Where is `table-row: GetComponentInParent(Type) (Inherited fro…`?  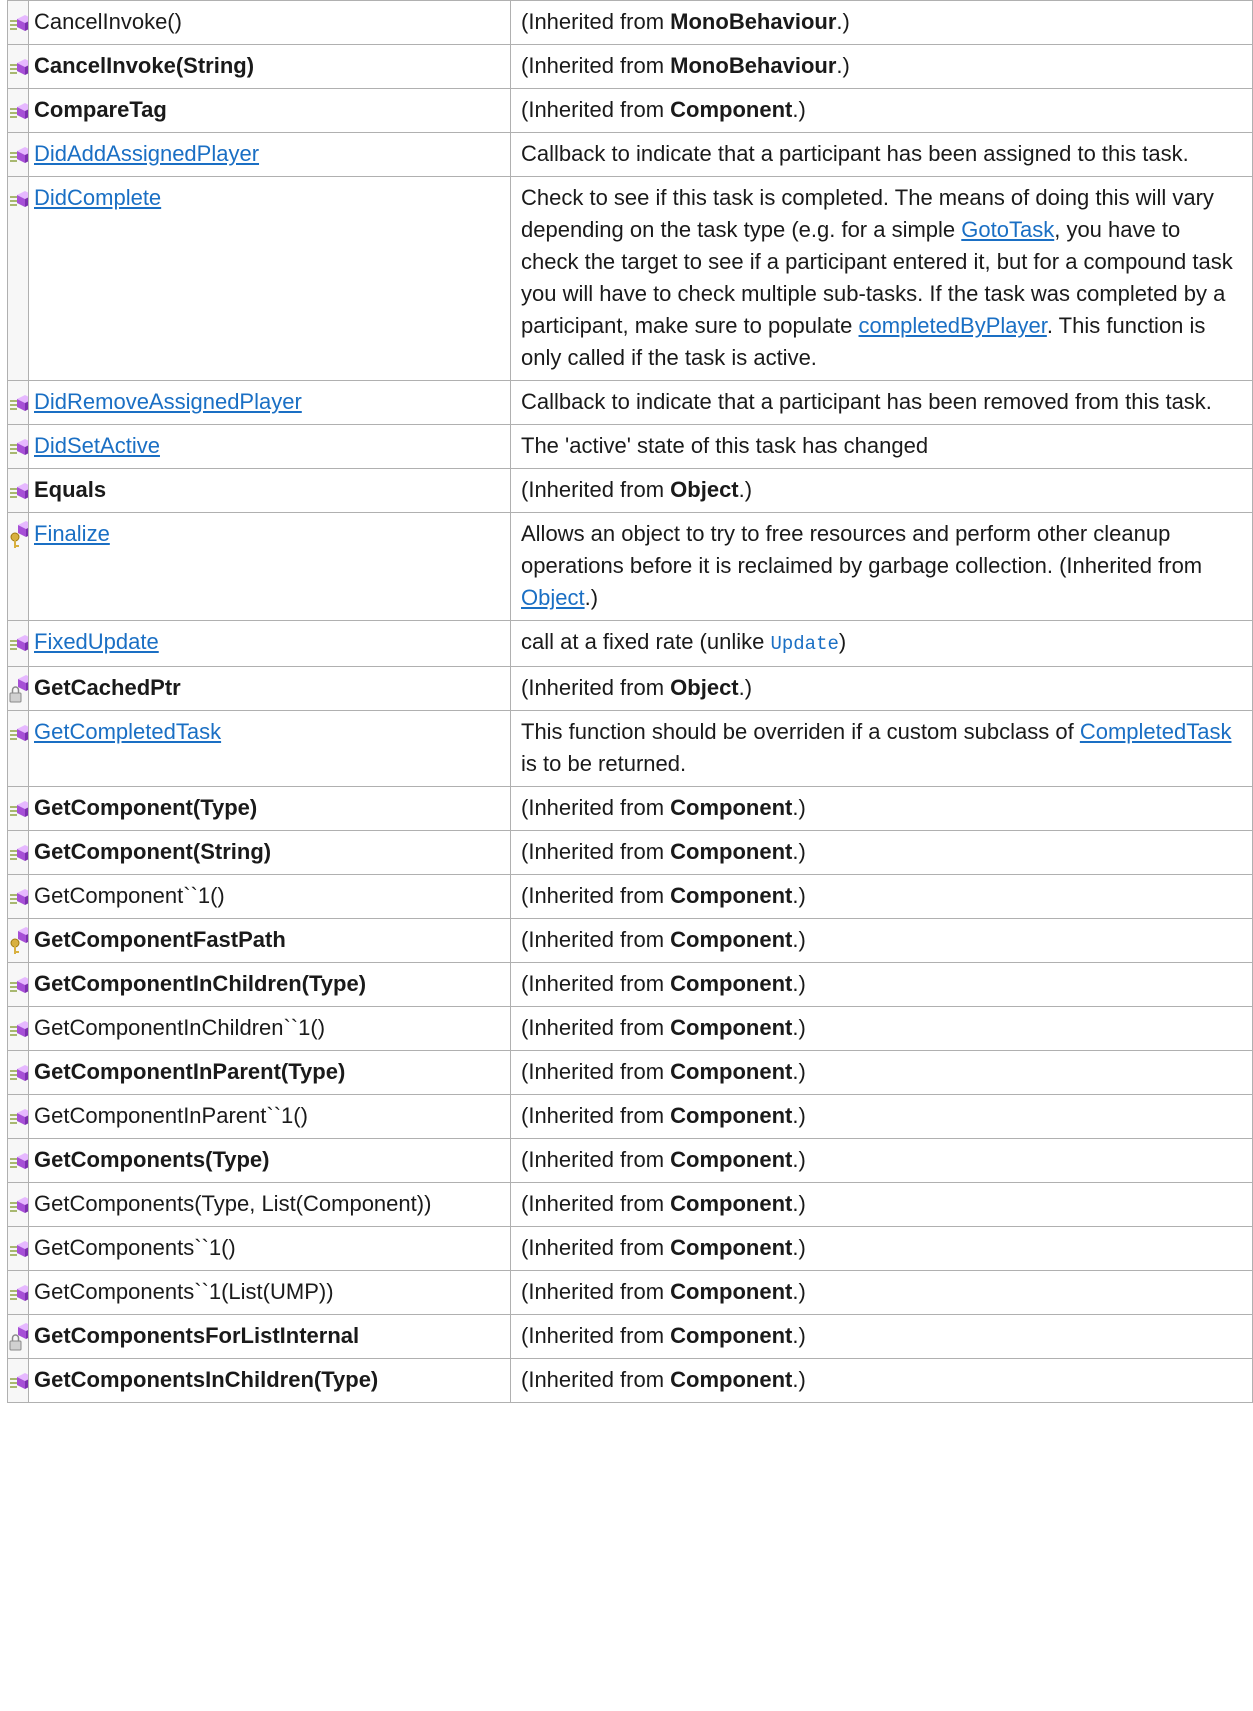
table-row: GetComponentInParent(Type) (Inherited fro… is located at coordinates (630, 1072).